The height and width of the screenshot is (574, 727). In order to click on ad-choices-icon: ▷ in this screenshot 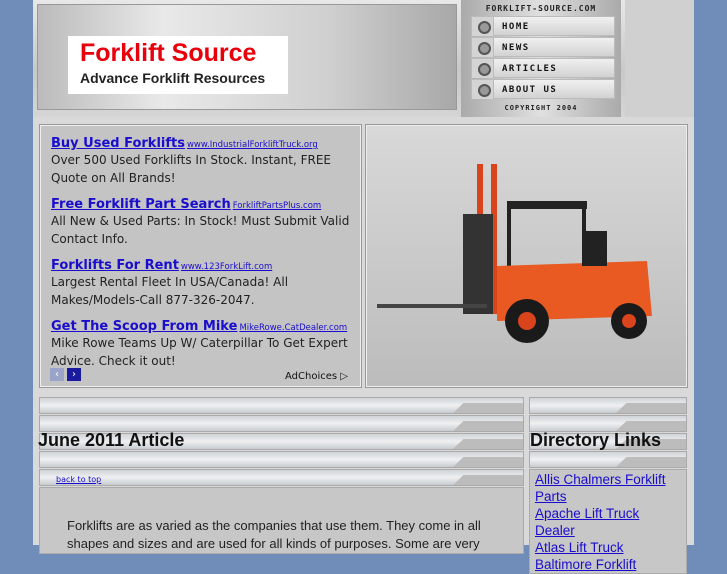, I will do `click(344, 376)`.